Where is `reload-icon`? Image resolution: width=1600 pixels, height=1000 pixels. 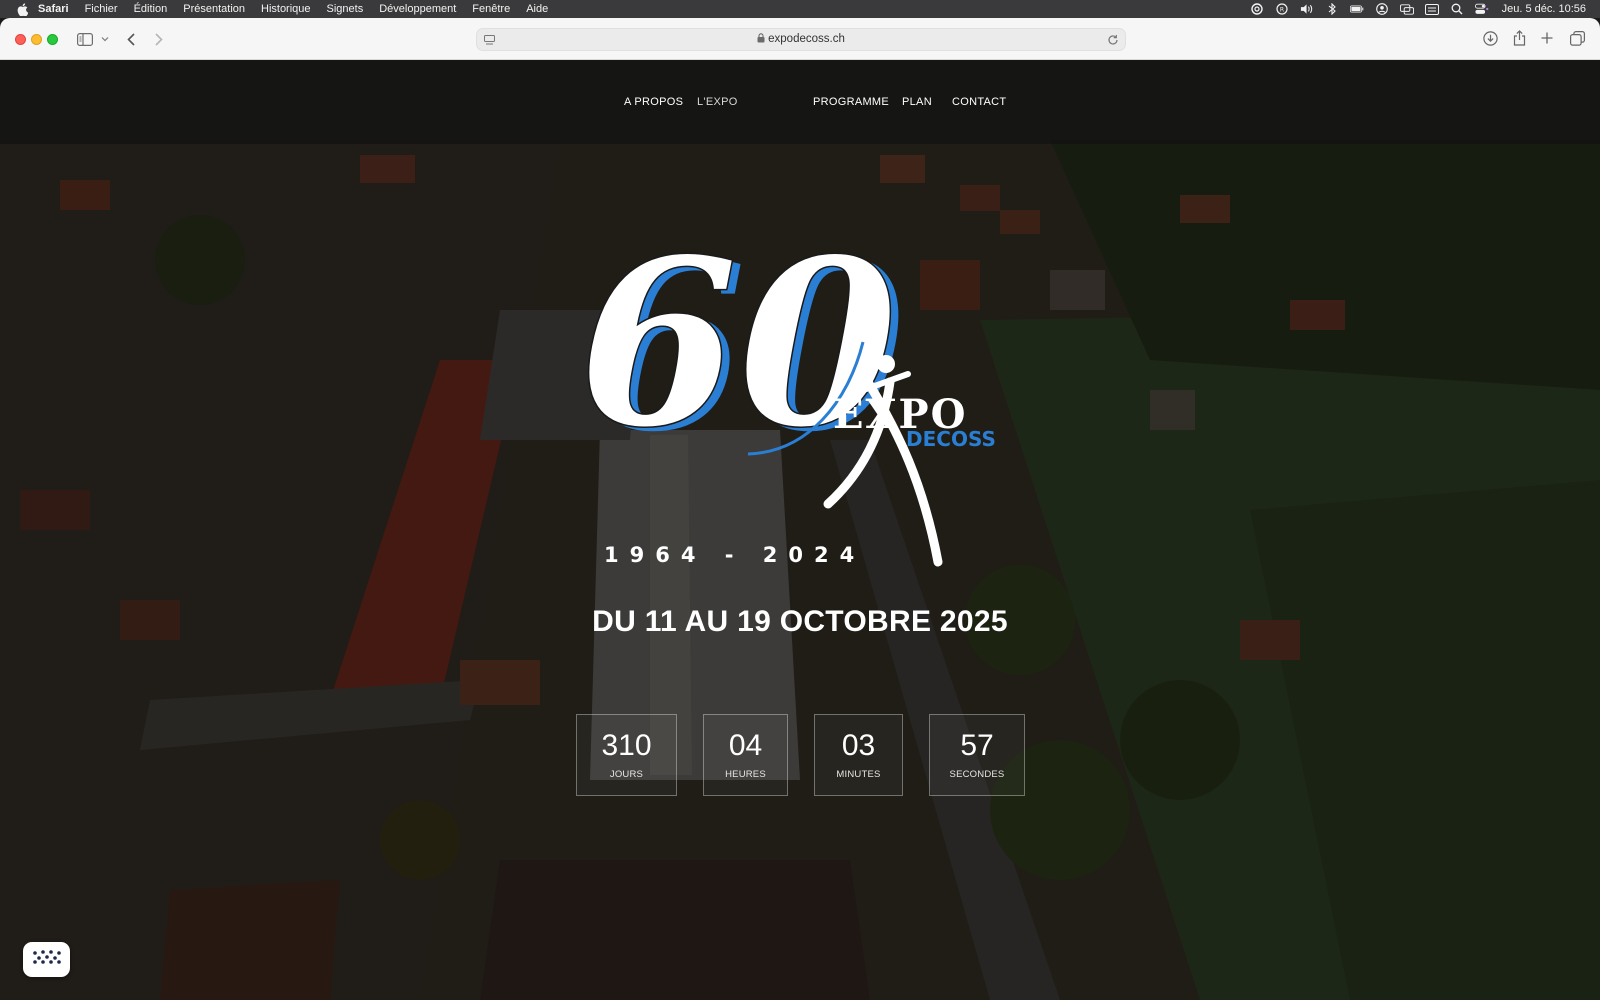 reload-icon is located at coordinates (1112, 39).